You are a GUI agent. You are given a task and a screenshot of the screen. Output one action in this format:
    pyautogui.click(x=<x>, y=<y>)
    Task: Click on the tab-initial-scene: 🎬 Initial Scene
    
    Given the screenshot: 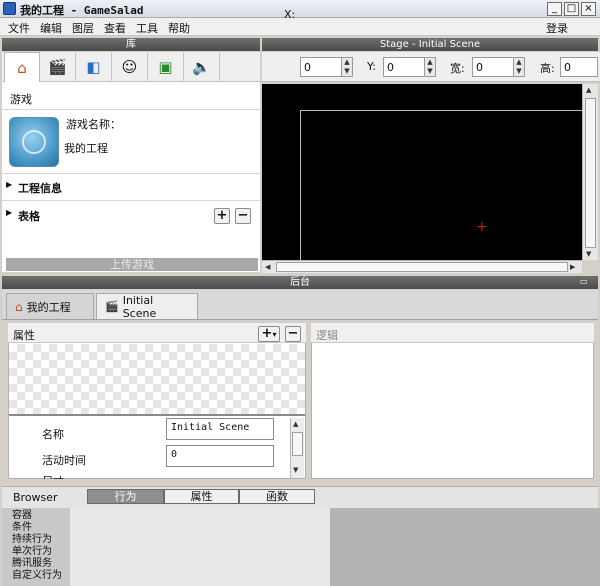 What is the action you would take?
    pyautogui.click(x=147, y=306)
    